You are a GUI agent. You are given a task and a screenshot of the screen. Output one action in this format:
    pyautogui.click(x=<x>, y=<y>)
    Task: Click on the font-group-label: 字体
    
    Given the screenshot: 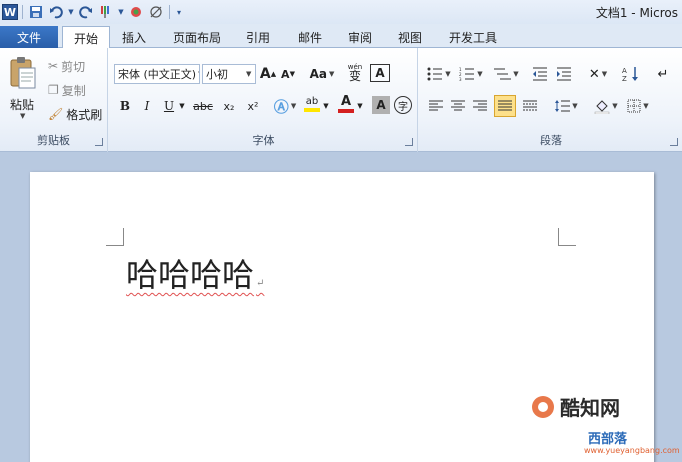 What is the action you would take?
    pyautogui.click(x=263, y=140)
    